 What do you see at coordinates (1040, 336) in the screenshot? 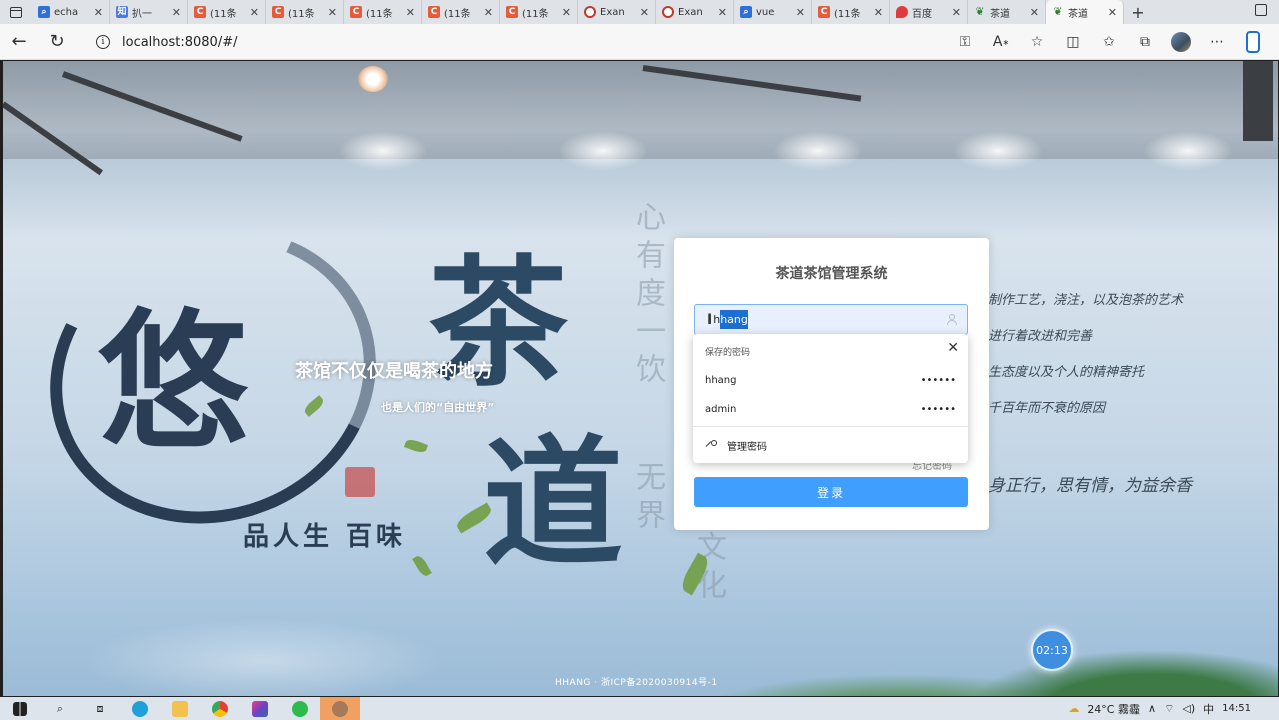
I see `verse-line: 进行着改进和完善` at bounding box center [1040, 336].